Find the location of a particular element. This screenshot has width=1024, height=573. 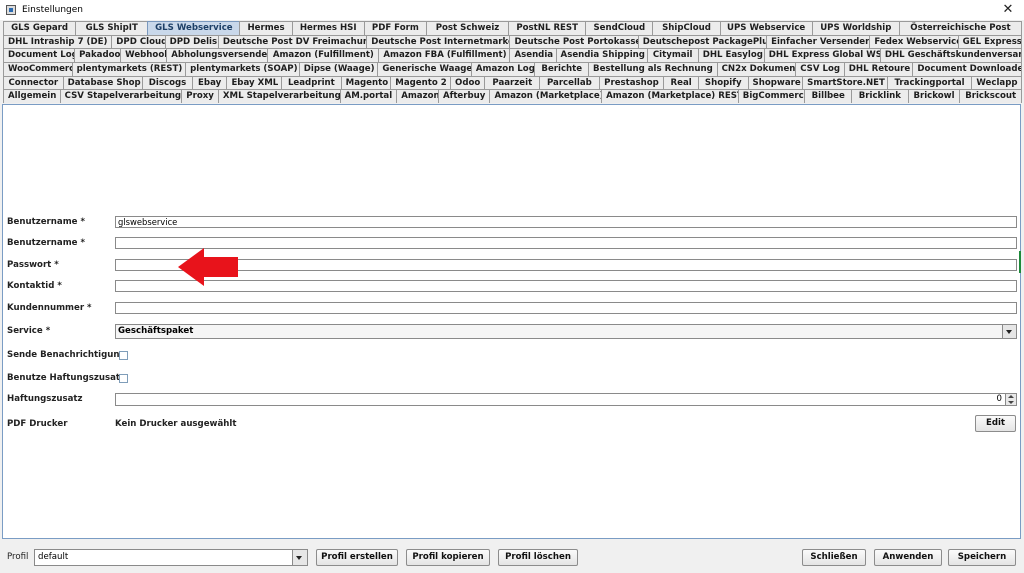

tab-allgemein: Allgemein is located at coordinates (32, 96).